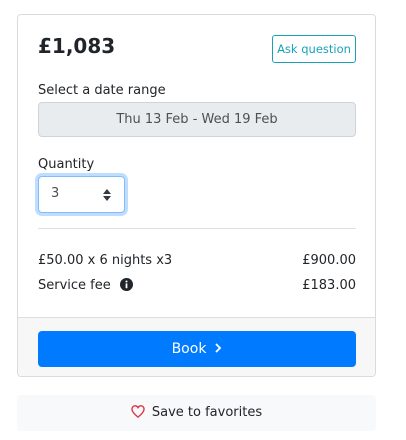 The width and height of the screenshot is (406, 440). I want to click on price-line-nights: £50.00 x 6 nights x3 £900.00, so click(197, 260).